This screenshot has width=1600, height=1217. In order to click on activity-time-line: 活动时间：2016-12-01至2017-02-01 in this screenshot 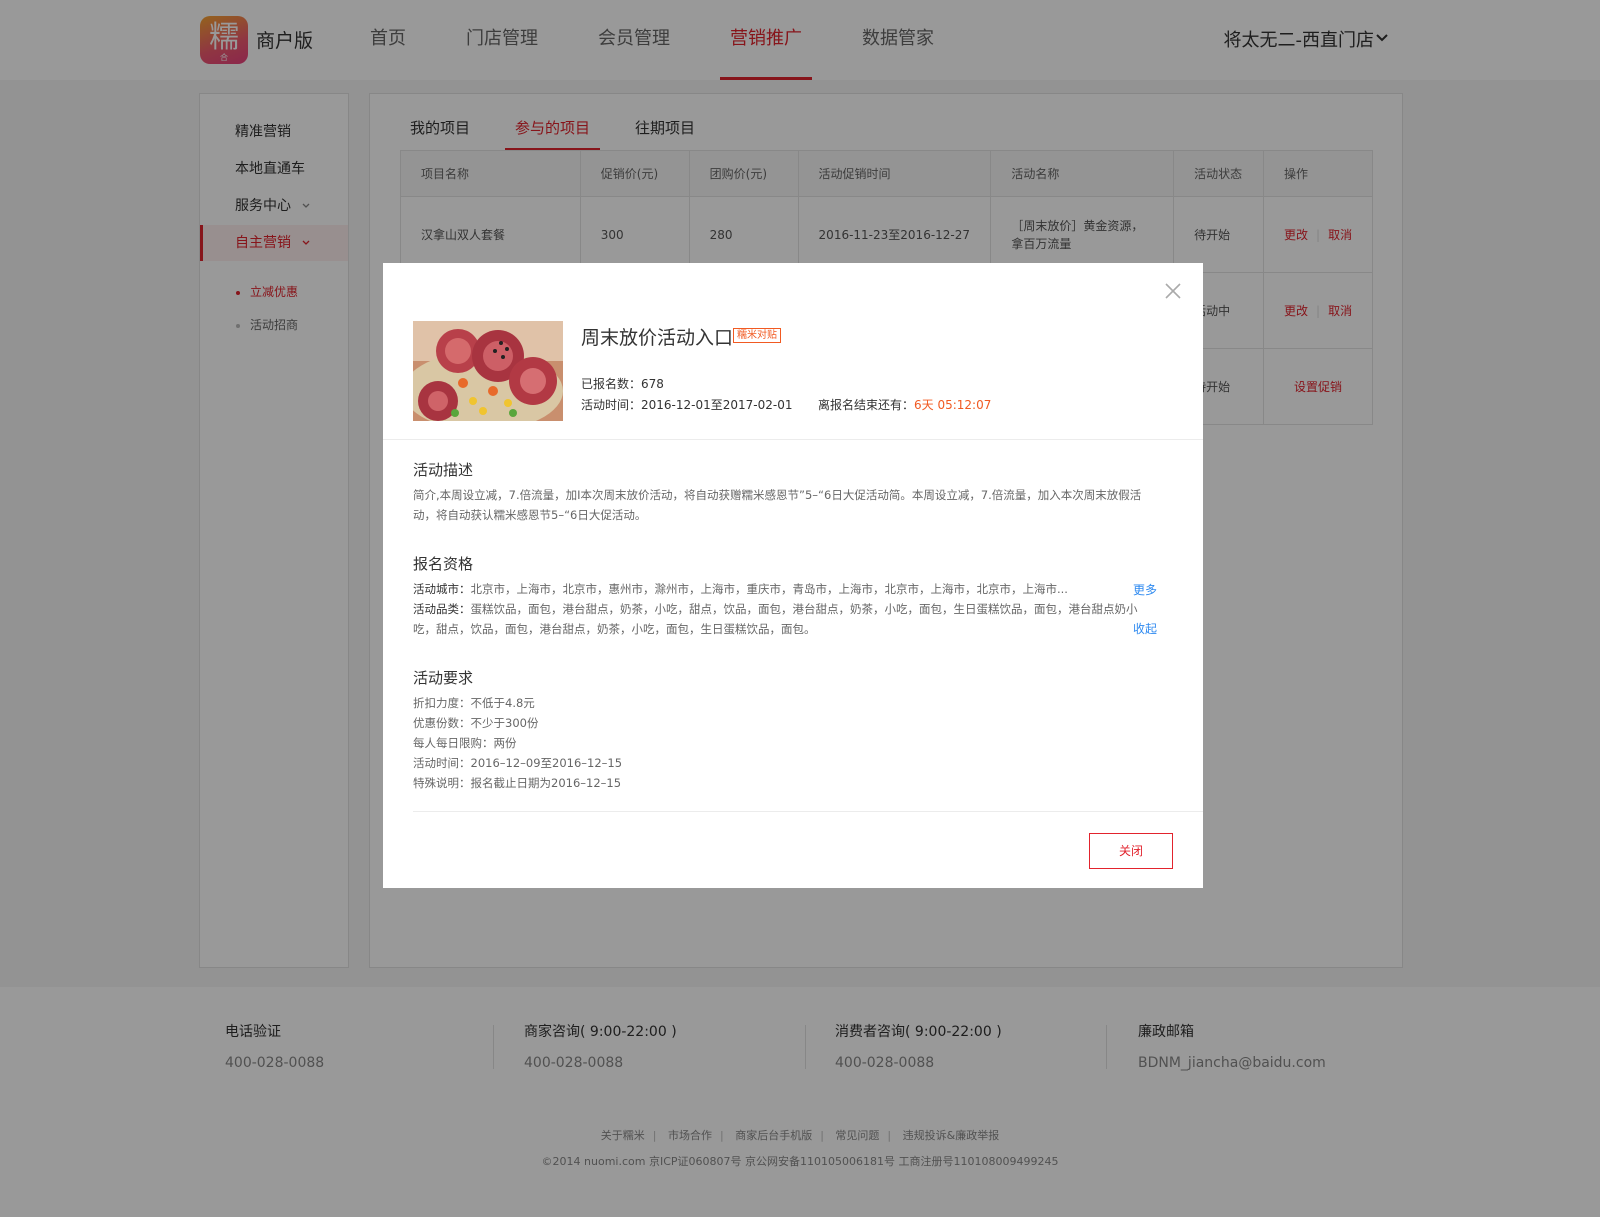, I will do `click(687, 404)`.